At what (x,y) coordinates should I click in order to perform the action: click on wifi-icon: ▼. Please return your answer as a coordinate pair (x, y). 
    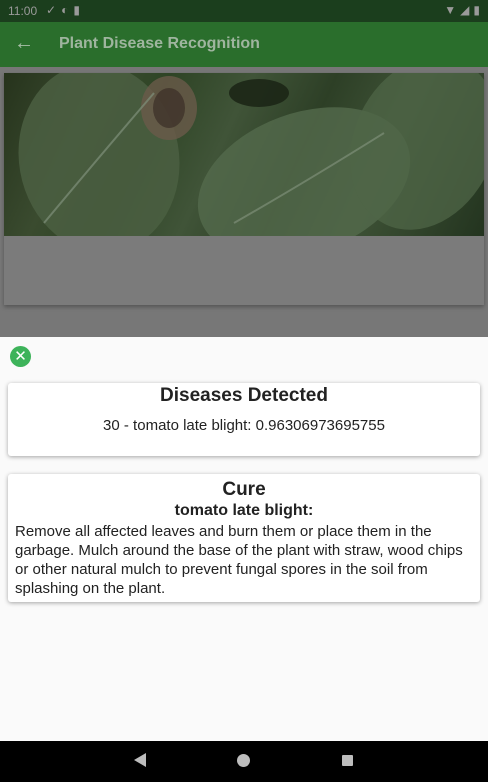
    Looking at the image, I should click on (450, 10).